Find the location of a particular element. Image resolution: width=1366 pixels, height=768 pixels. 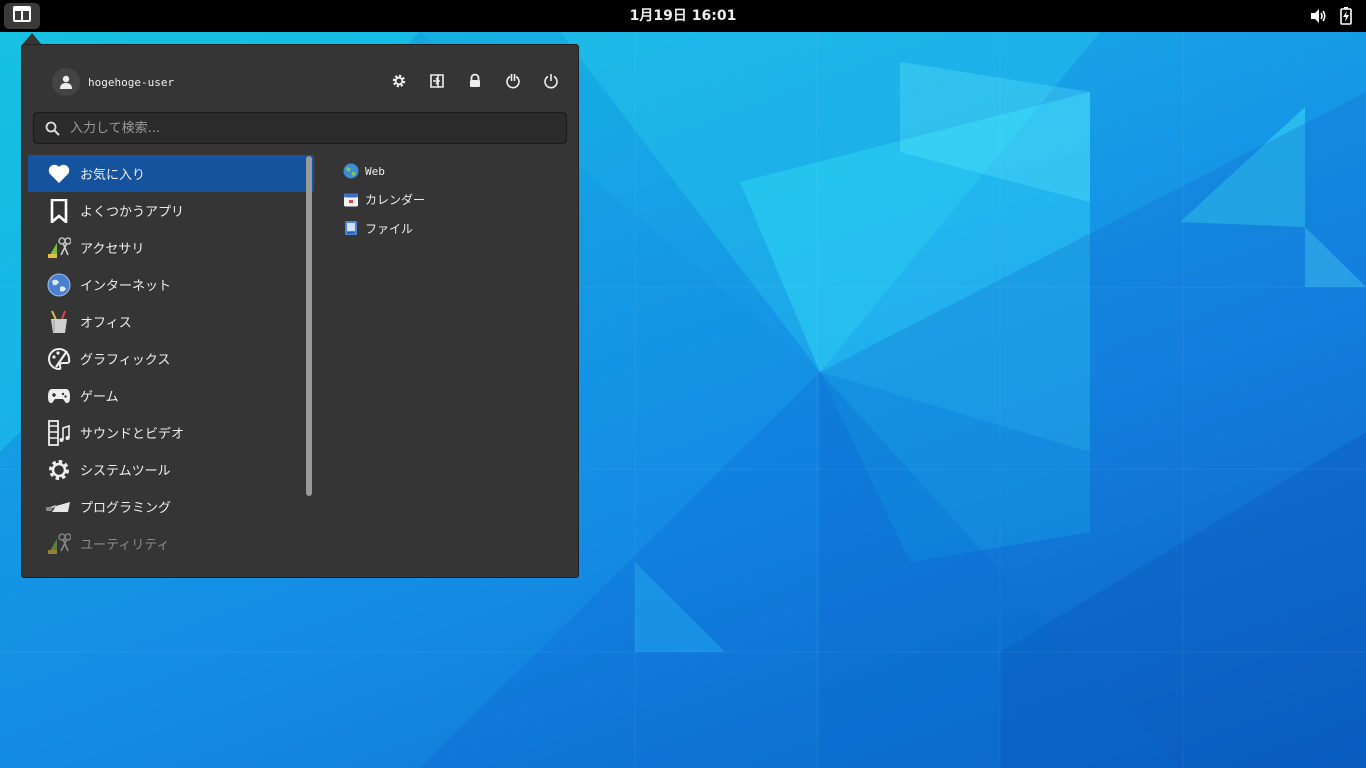

category-label: ユーティリティ is located at coordinates (125, 545).